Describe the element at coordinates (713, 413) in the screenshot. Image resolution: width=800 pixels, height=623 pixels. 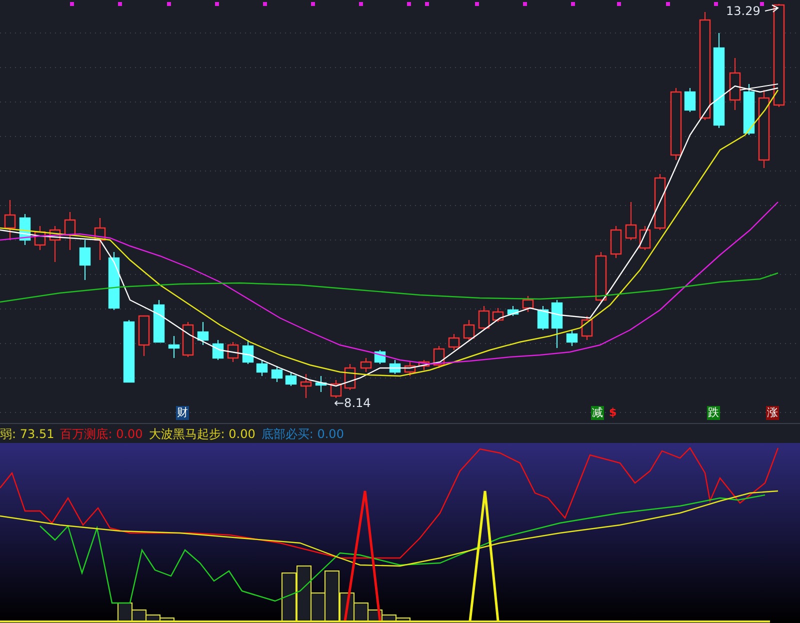
I see `signal-marker: 跌` at that location.